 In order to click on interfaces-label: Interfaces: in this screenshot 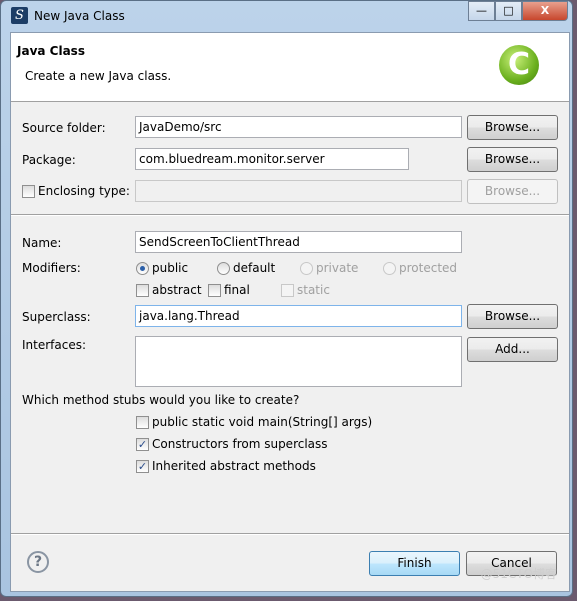, I will do `click(54, 345)`.